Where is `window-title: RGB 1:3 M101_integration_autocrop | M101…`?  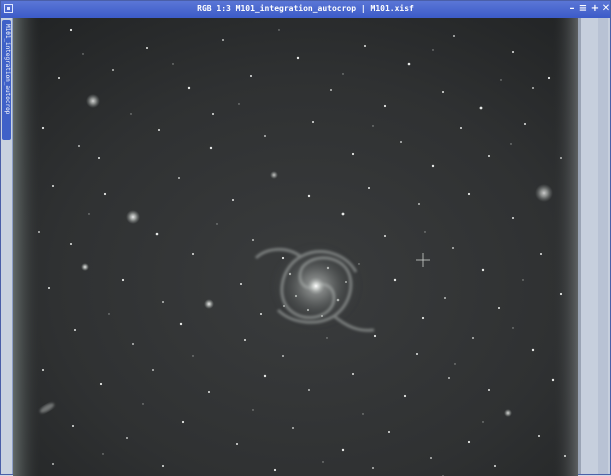
window-title: RGB 1:3 M101_integration_autocrop | M101… is located at coordinates (305, 8).